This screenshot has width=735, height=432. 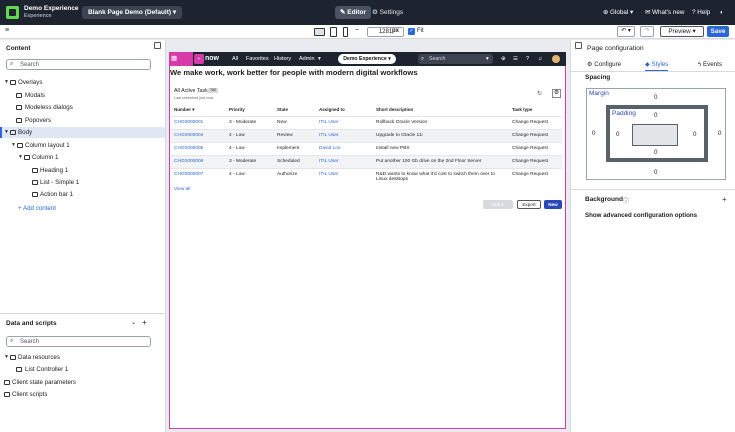 I want to click on tree-item-modals: Modals, so click(x=82, y=95).